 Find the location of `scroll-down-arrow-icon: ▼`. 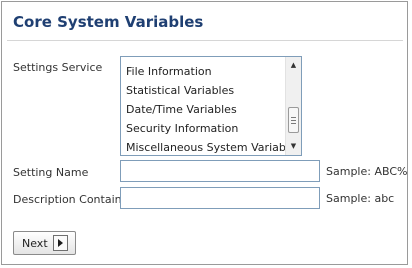

scroll-down-arrow-icon: ▼ is located at coordinates (293, 146).